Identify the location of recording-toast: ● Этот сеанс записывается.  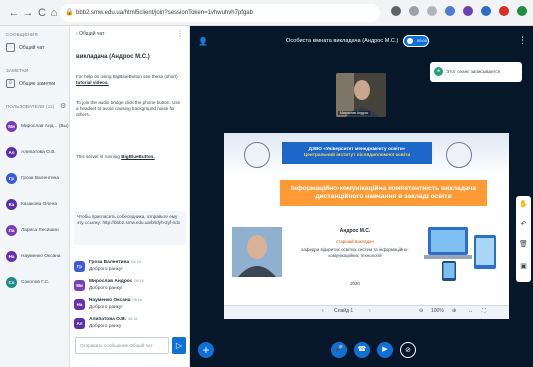
(476, 72).